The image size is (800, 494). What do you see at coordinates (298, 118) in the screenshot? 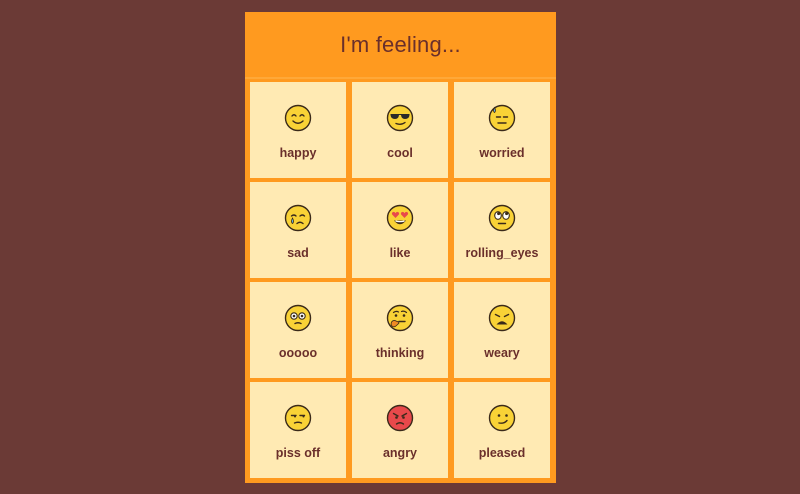
I see `happy-face-icon` at bounding box center [298, 118].